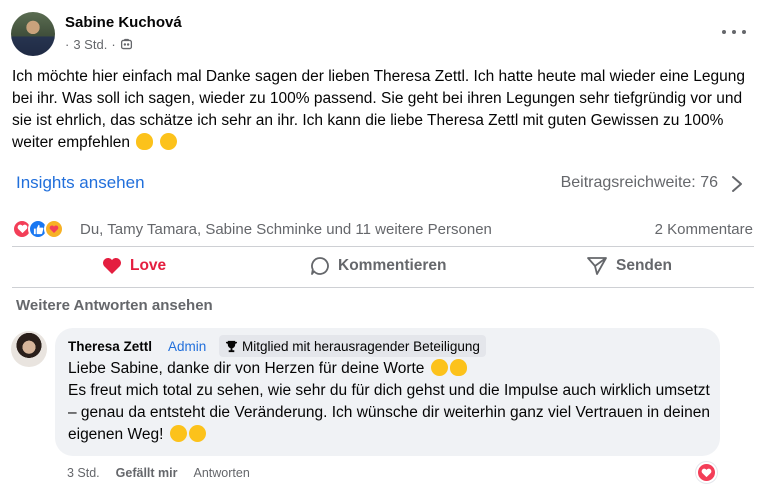  What do you see at coordinates (639, 183) in the screenshot?
I see `post-reach: Beitragsreichweite: 76` at bounding box center [639, 183].